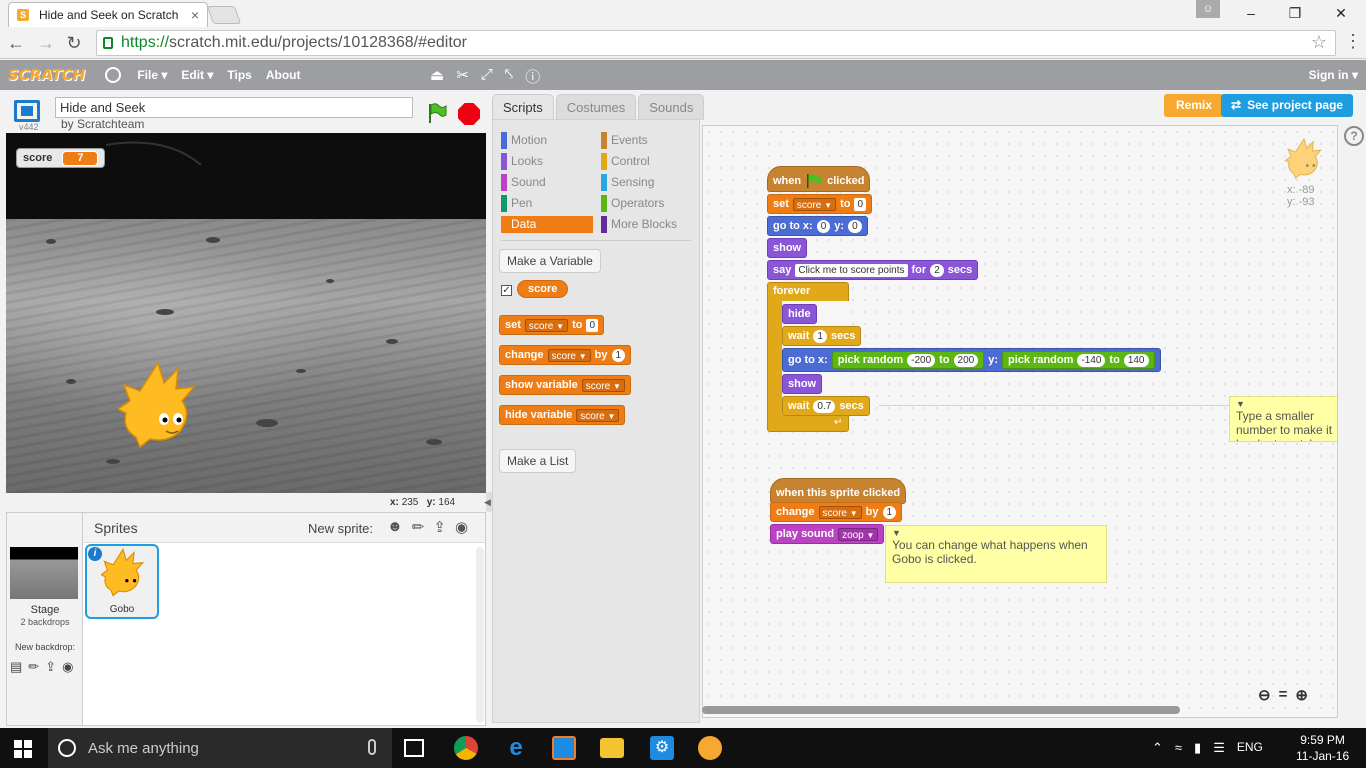 The image size is (1366, 768). Describe the element at coordinates (437, 113) in the screenshot. I see `green-flag-icon` at that location.